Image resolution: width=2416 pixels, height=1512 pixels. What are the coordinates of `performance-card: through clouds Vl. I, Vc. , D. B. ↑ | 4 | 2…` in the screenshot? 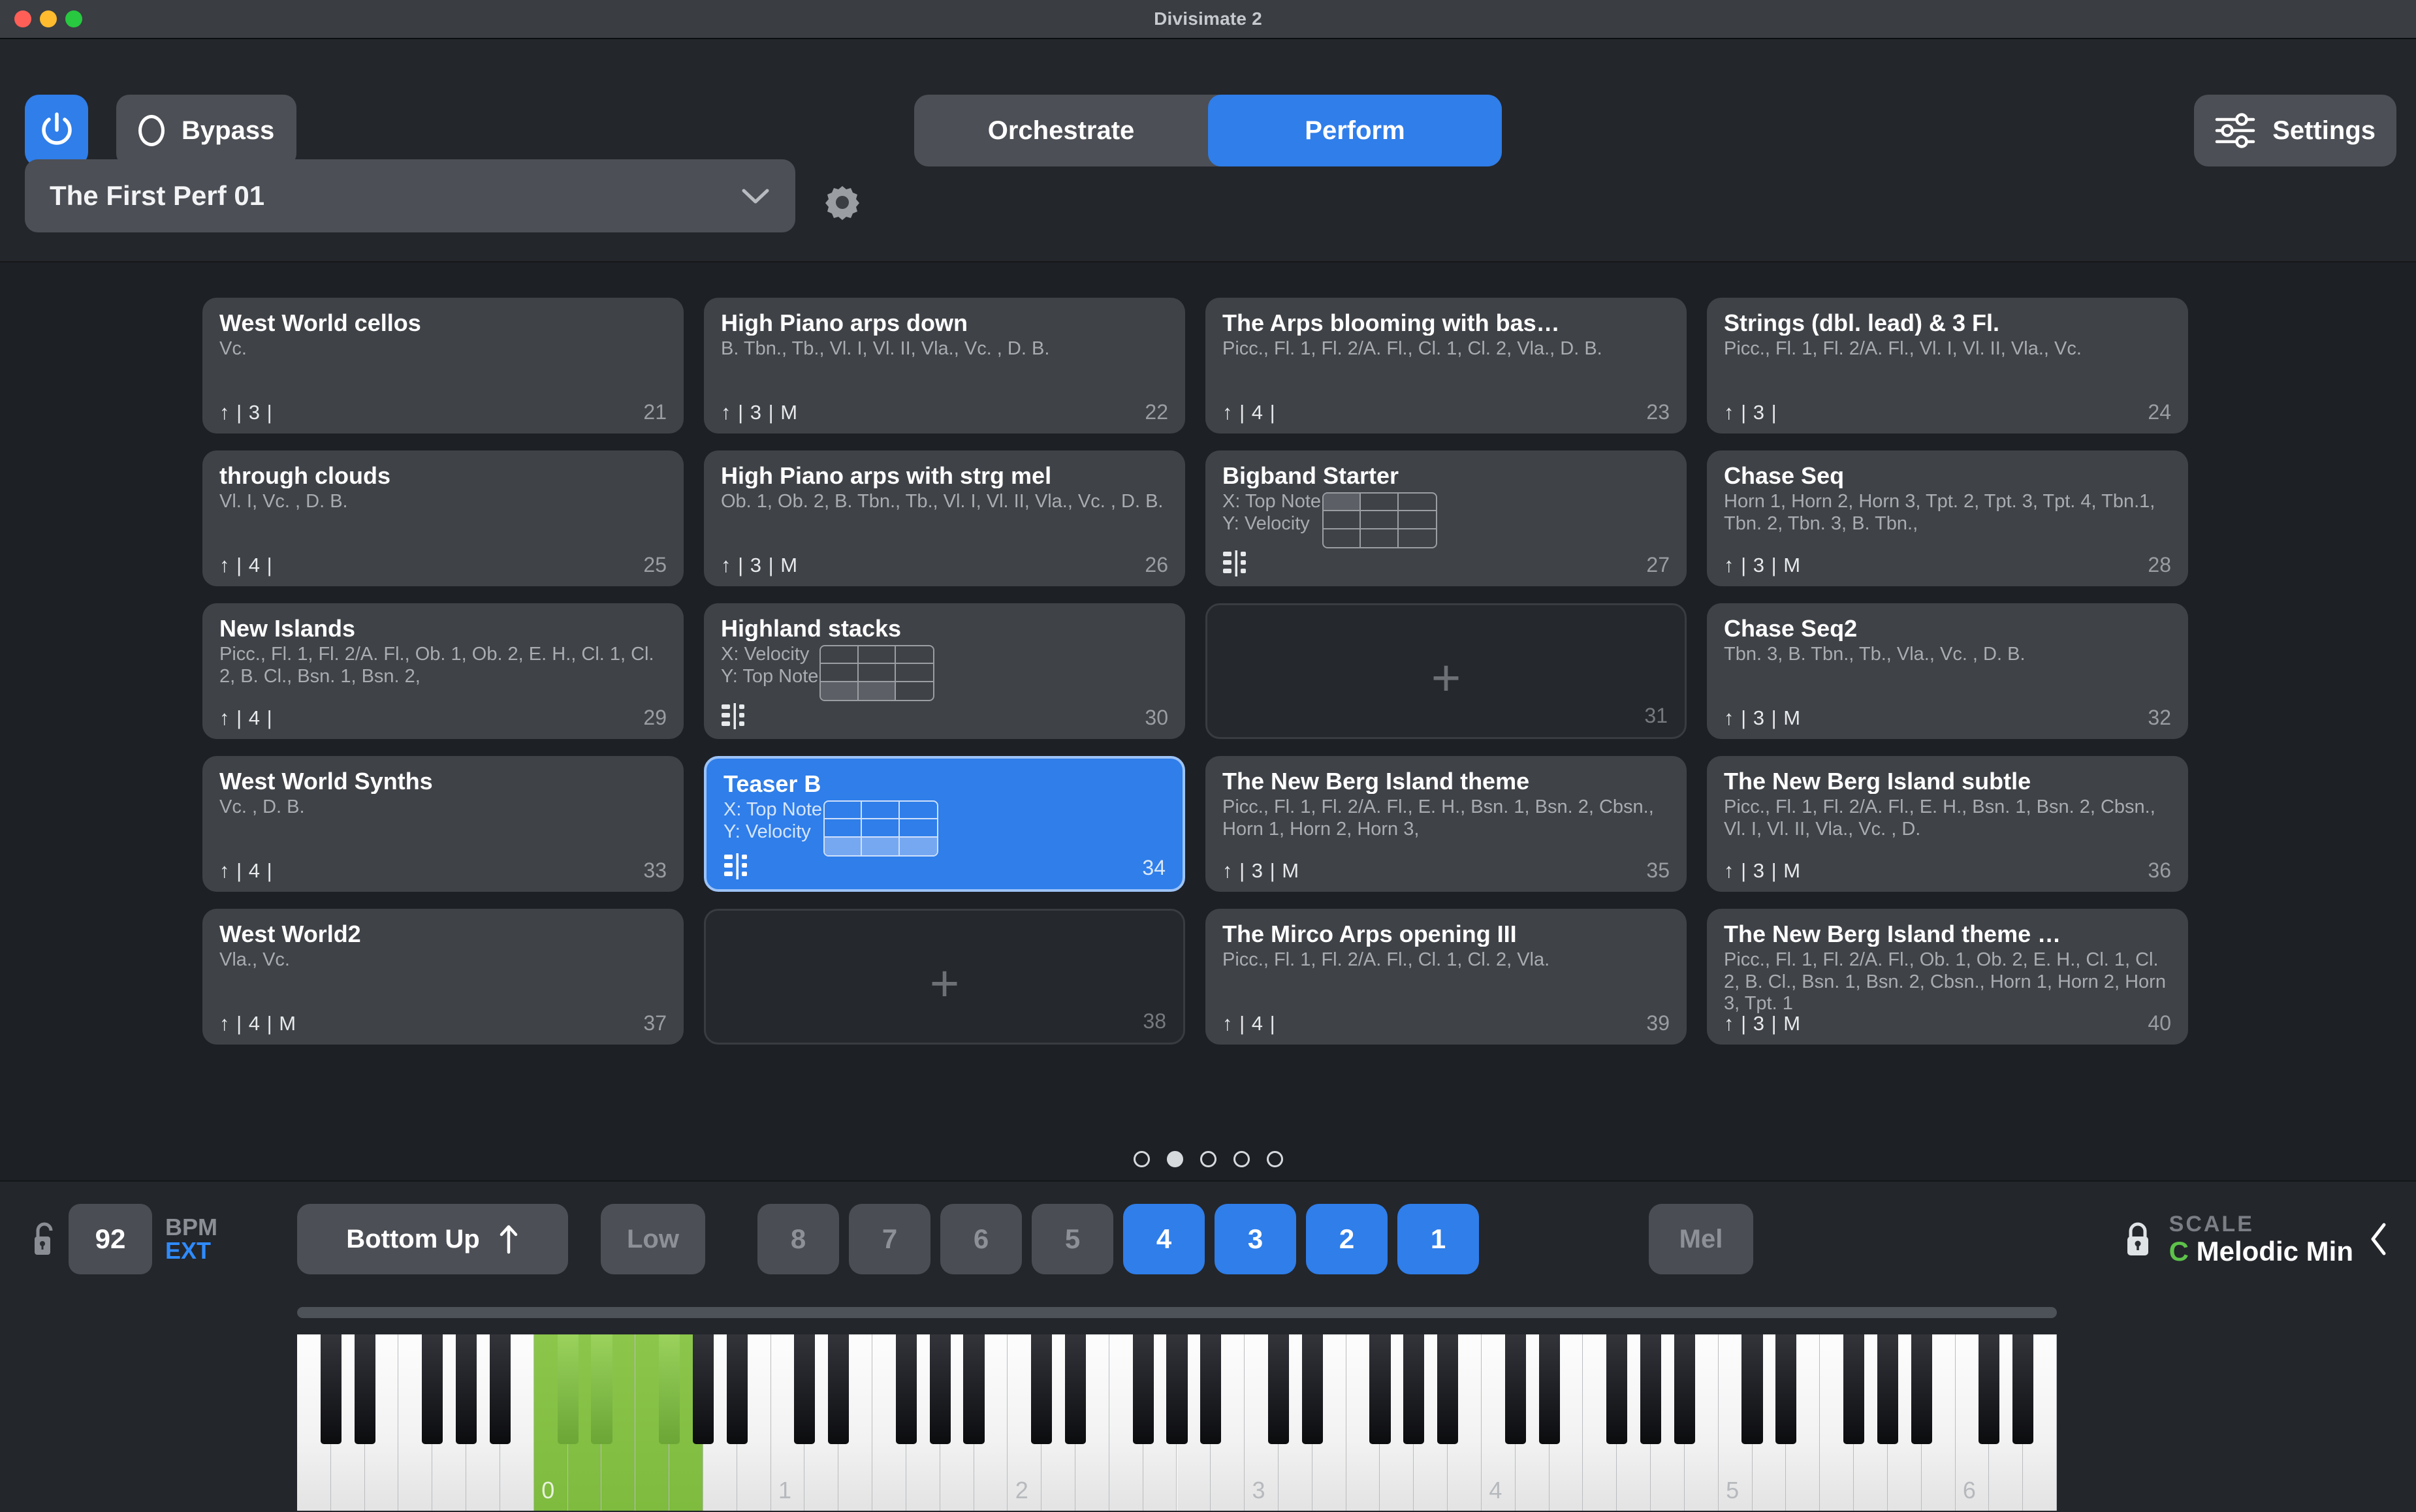 It's located at (443, 518).